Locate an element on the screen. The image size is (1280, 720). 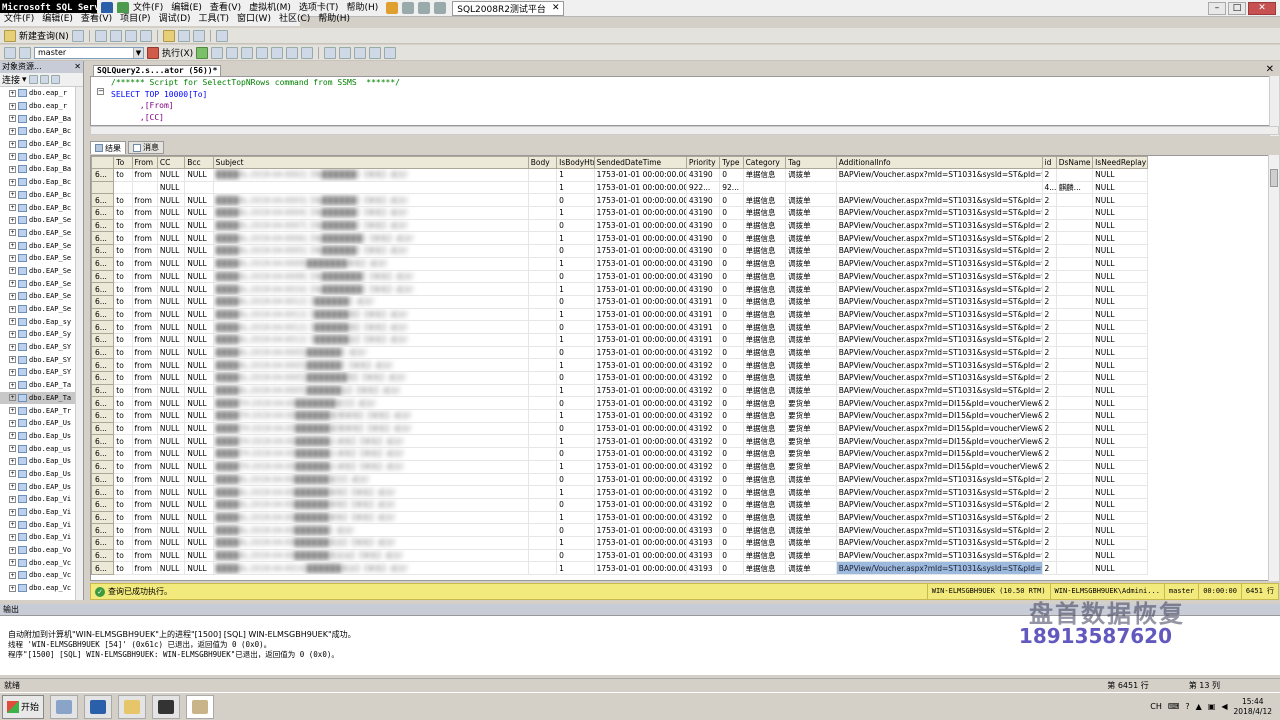
column-header is located at coordinates (103, 162).